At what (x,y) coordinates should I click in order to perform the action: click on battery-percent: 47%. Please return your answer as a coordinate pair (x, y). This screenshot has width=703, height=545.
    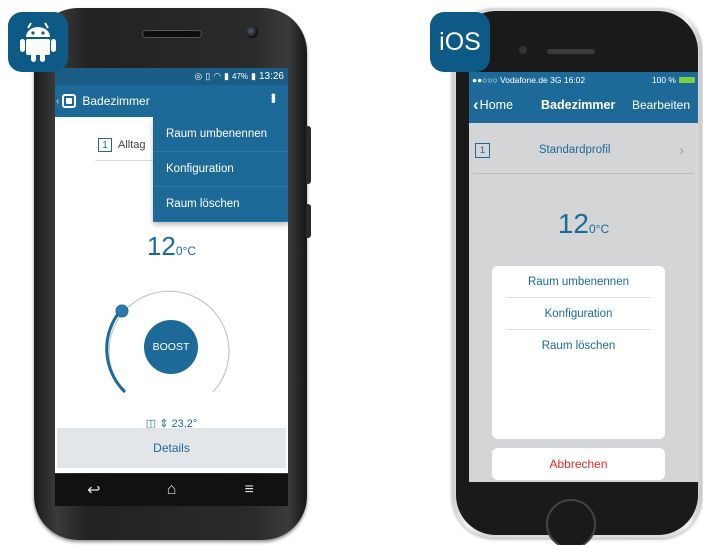
    Looking at the image, I should click on (240, 76).